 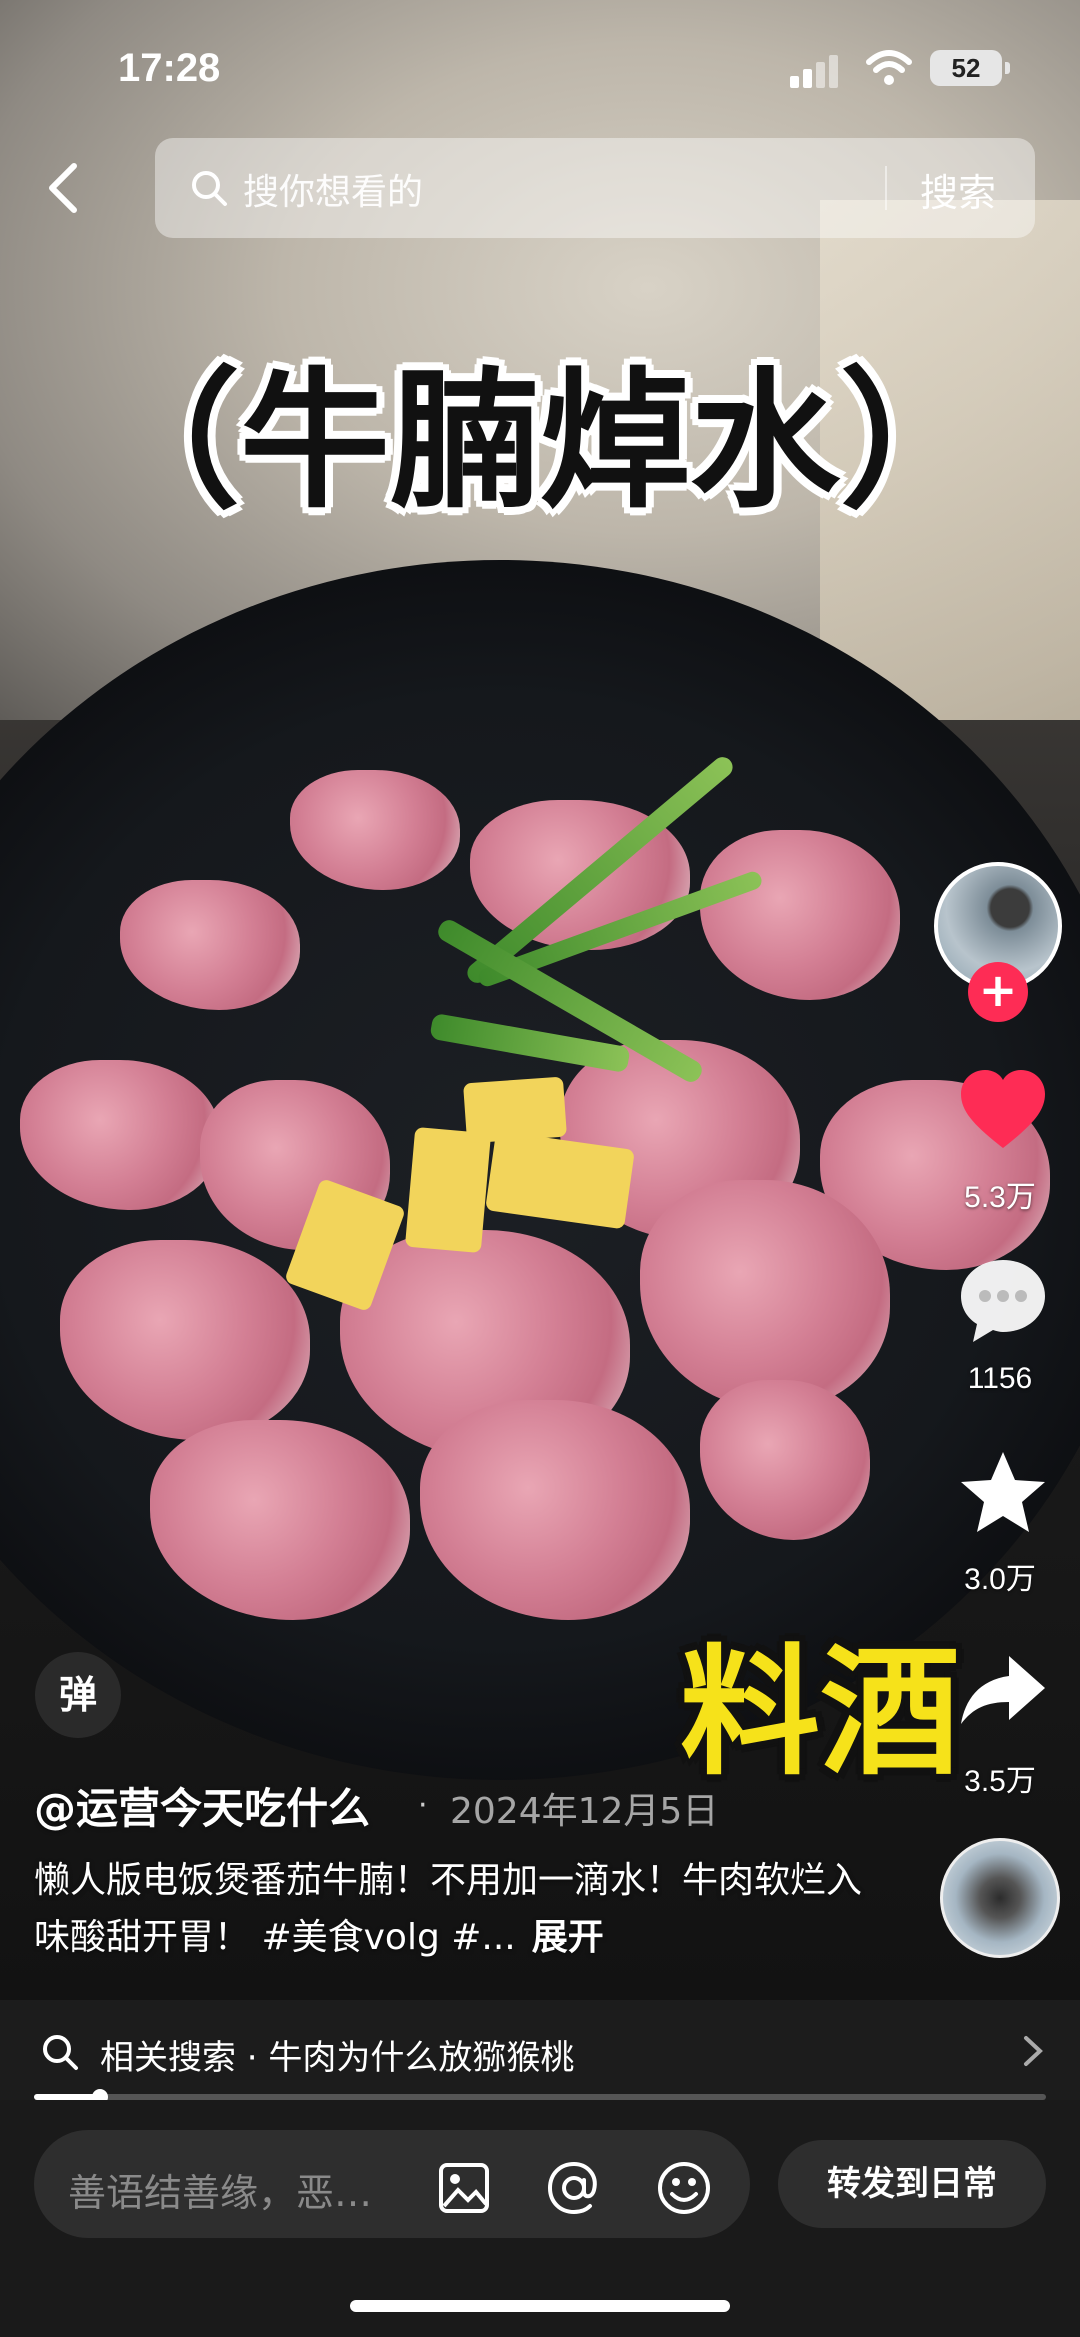 What do you see at coordinates (540, 2306) in the screenshot?
I see `home-indicator` at bounding box center [540, 2306].